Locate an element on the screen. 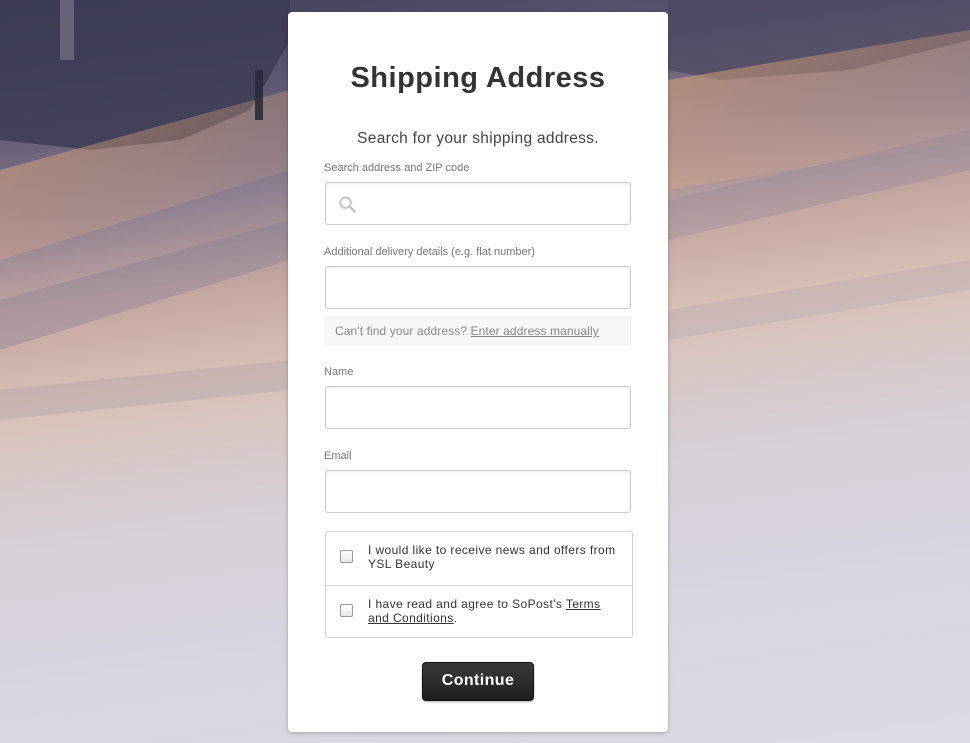 The width and height of the screenshot is (970, 743). name-field is located at coordinates (478, 407).